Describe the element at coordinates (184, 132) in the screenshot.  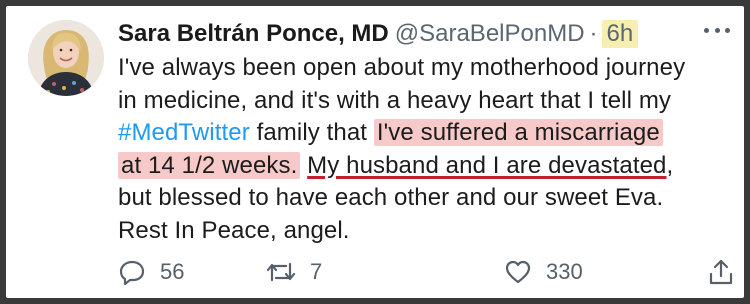
I see `hashtag-link: #MedTwitter` at that location.